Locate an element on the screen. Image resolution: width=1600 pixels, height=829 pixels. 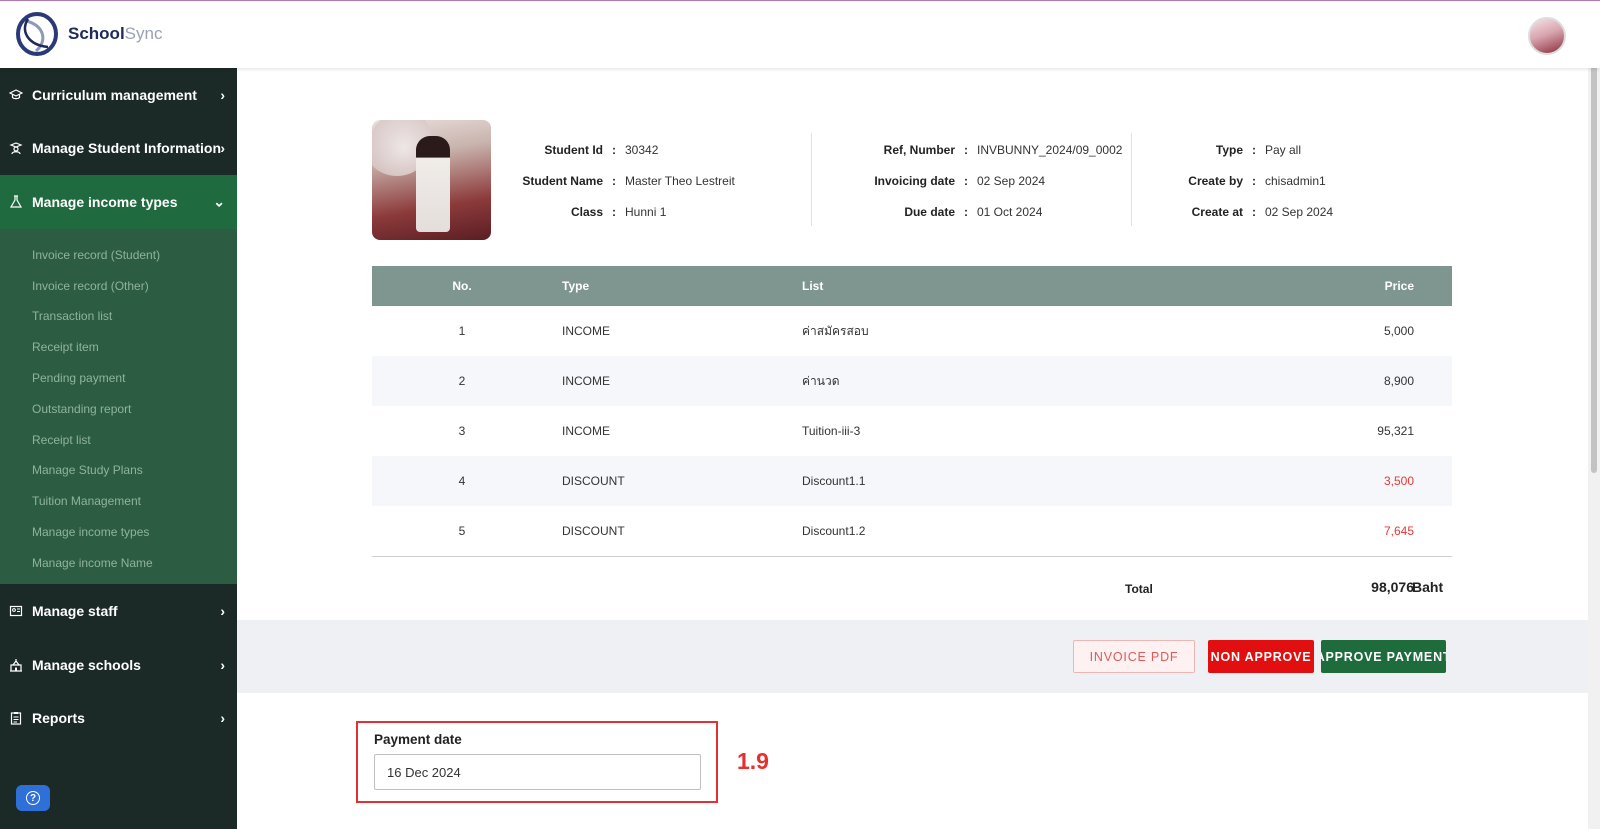
header-no: No. is located at coordinates (462, 286).